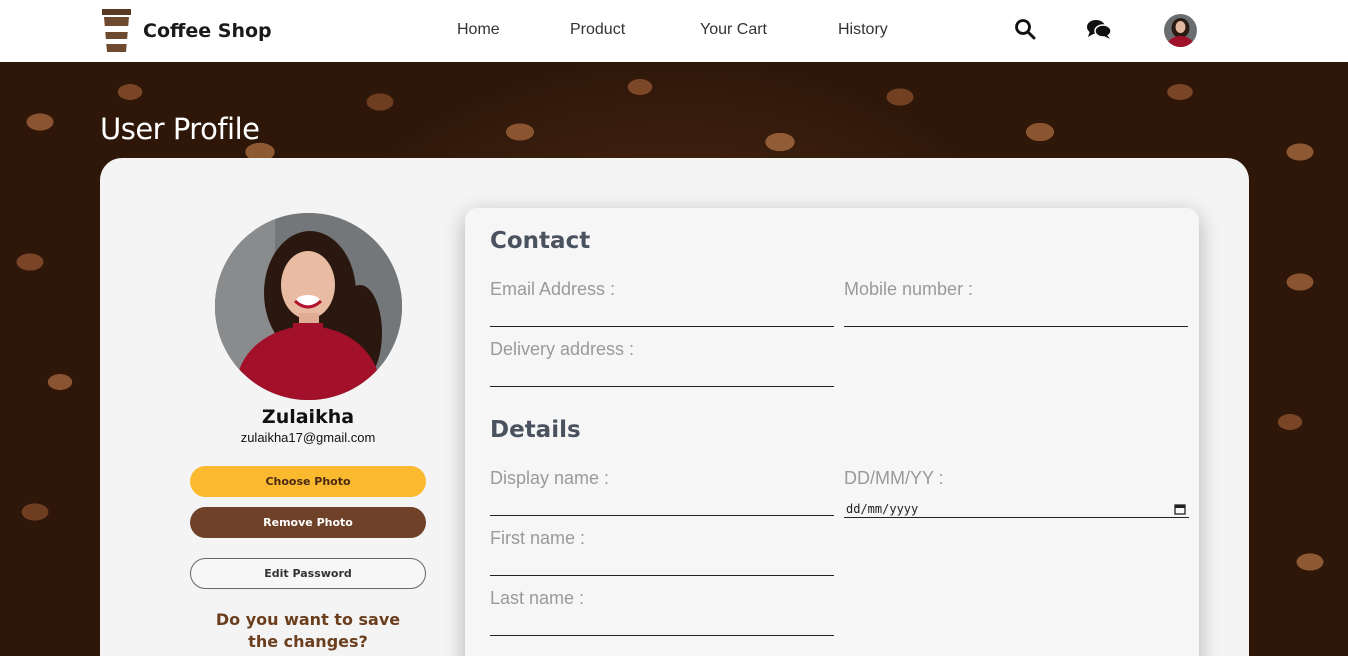 Image resolution: width=1348 pixels, height=656 pixels. Describe the element at coordinates (308, 437) in the screenshot. I see `profile-email: zulaikha17@gmail.com` at that location.